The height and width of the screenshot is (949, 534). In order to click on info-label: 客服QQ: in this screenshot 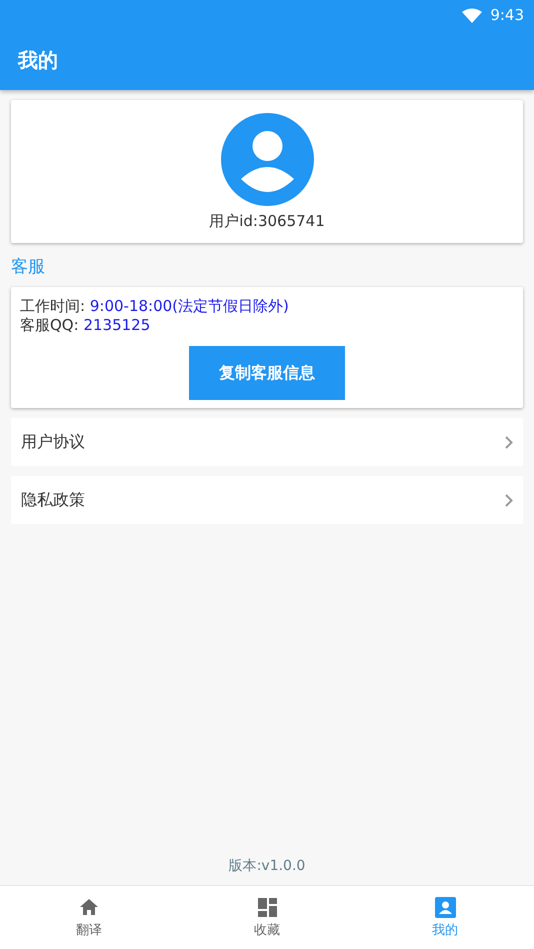, I will do `click(49, 325)`.